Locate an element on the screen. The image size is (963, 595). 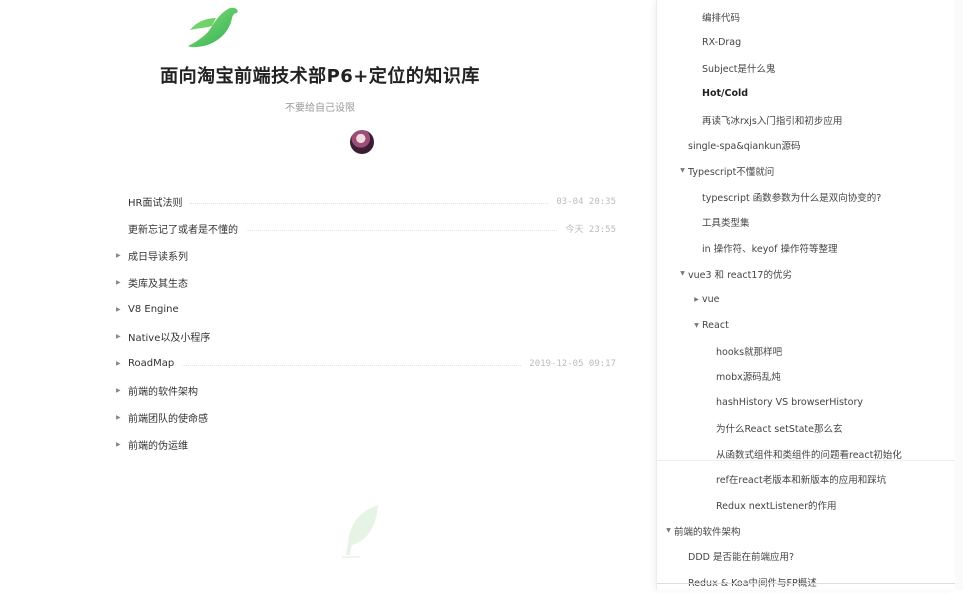
sidebar-item-label: Redux nextListener的作用 is located at coordinates (776, 505).